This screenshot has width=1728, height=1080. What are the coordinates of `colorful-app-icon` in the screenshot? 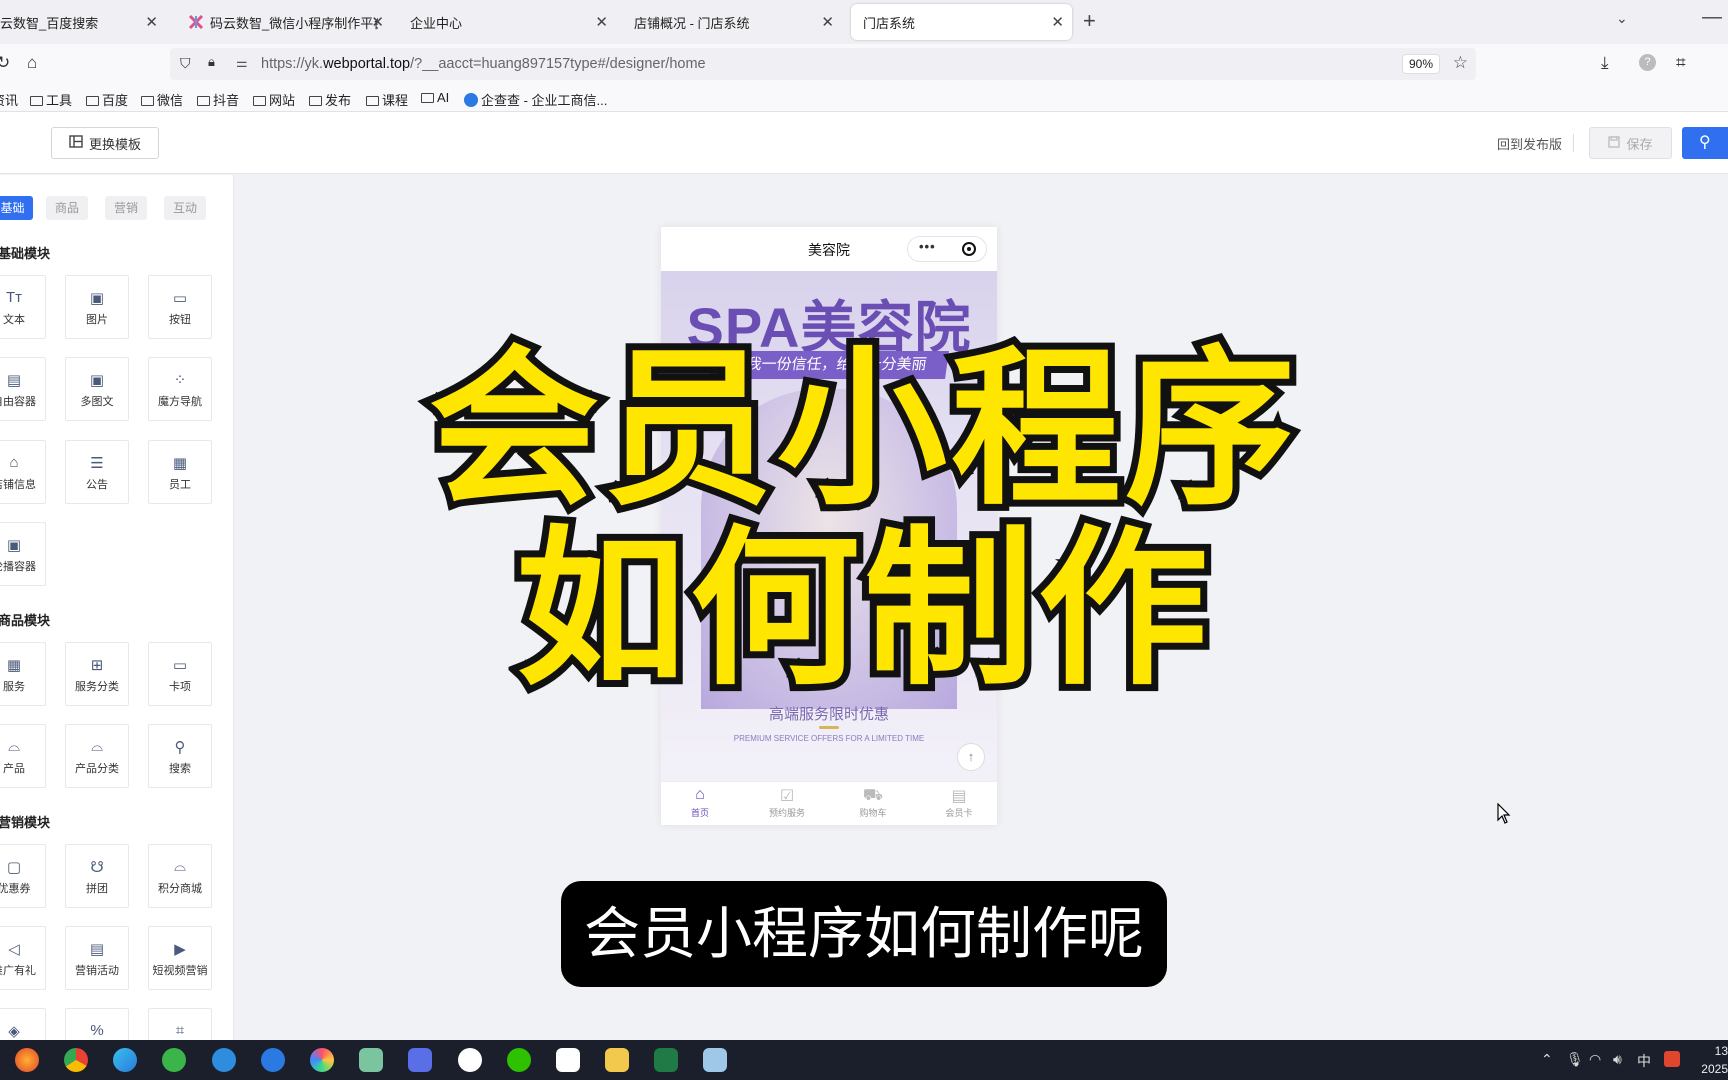 It's located at (322, 1060).